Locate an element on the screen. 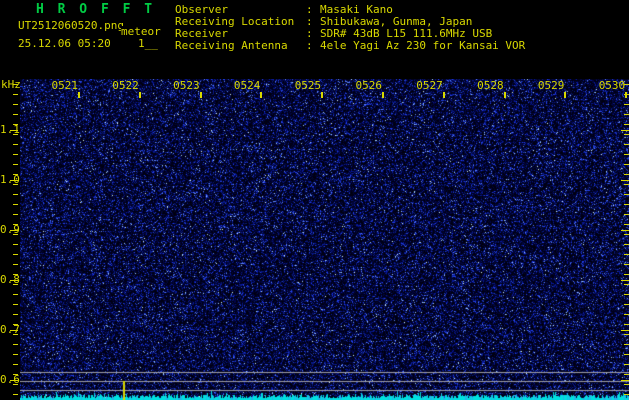 This screenshot has width=629, height=400. x-tick-label: 0521 is located at coordinates (65, 85).